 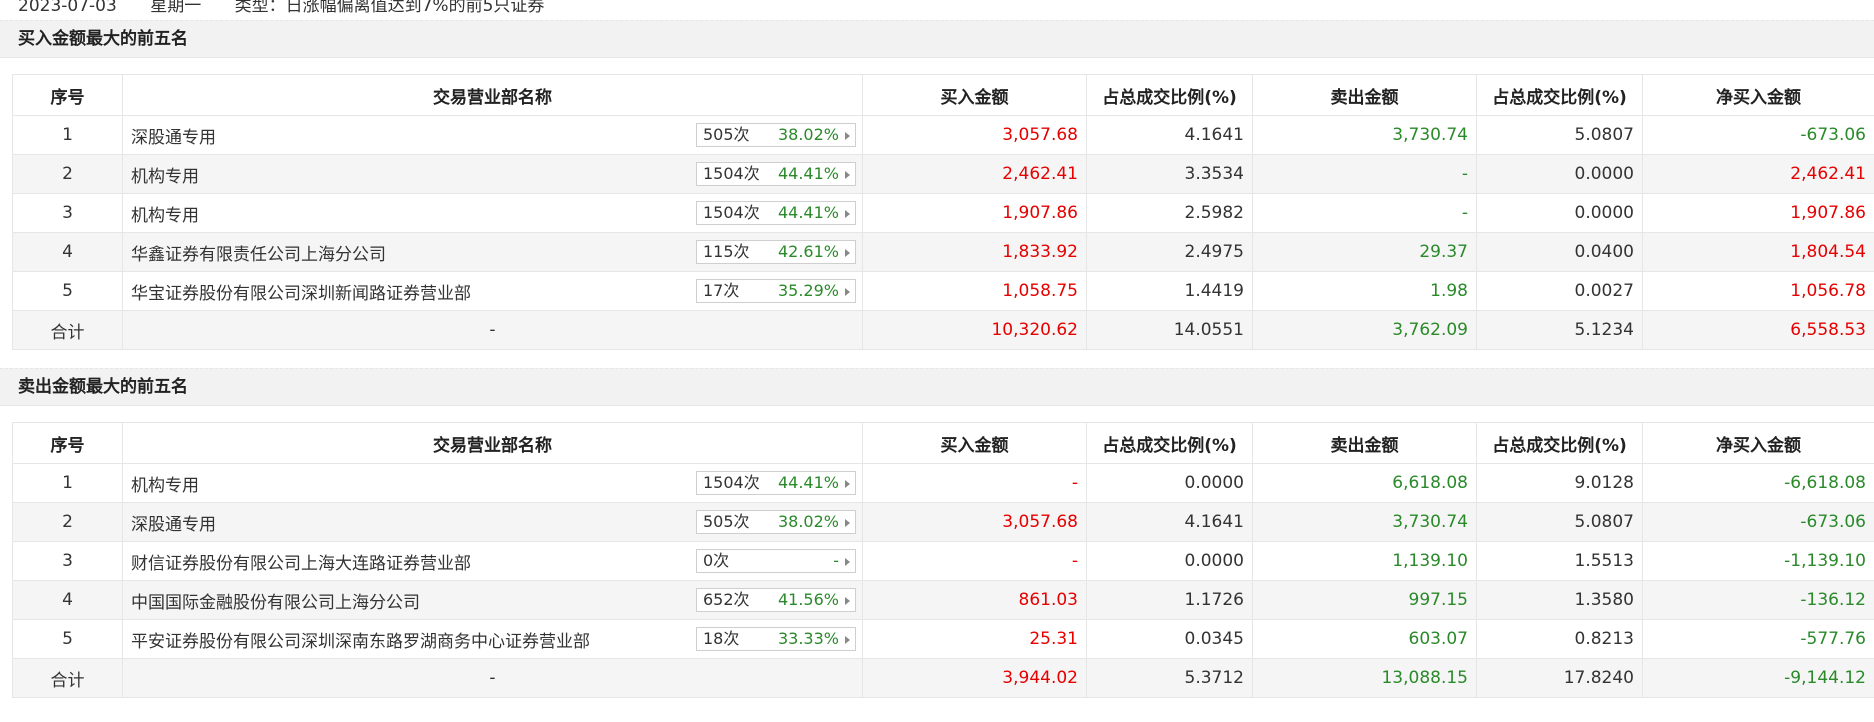 I want to click on win-rate: 44.41%, so click(x=808, y=482).